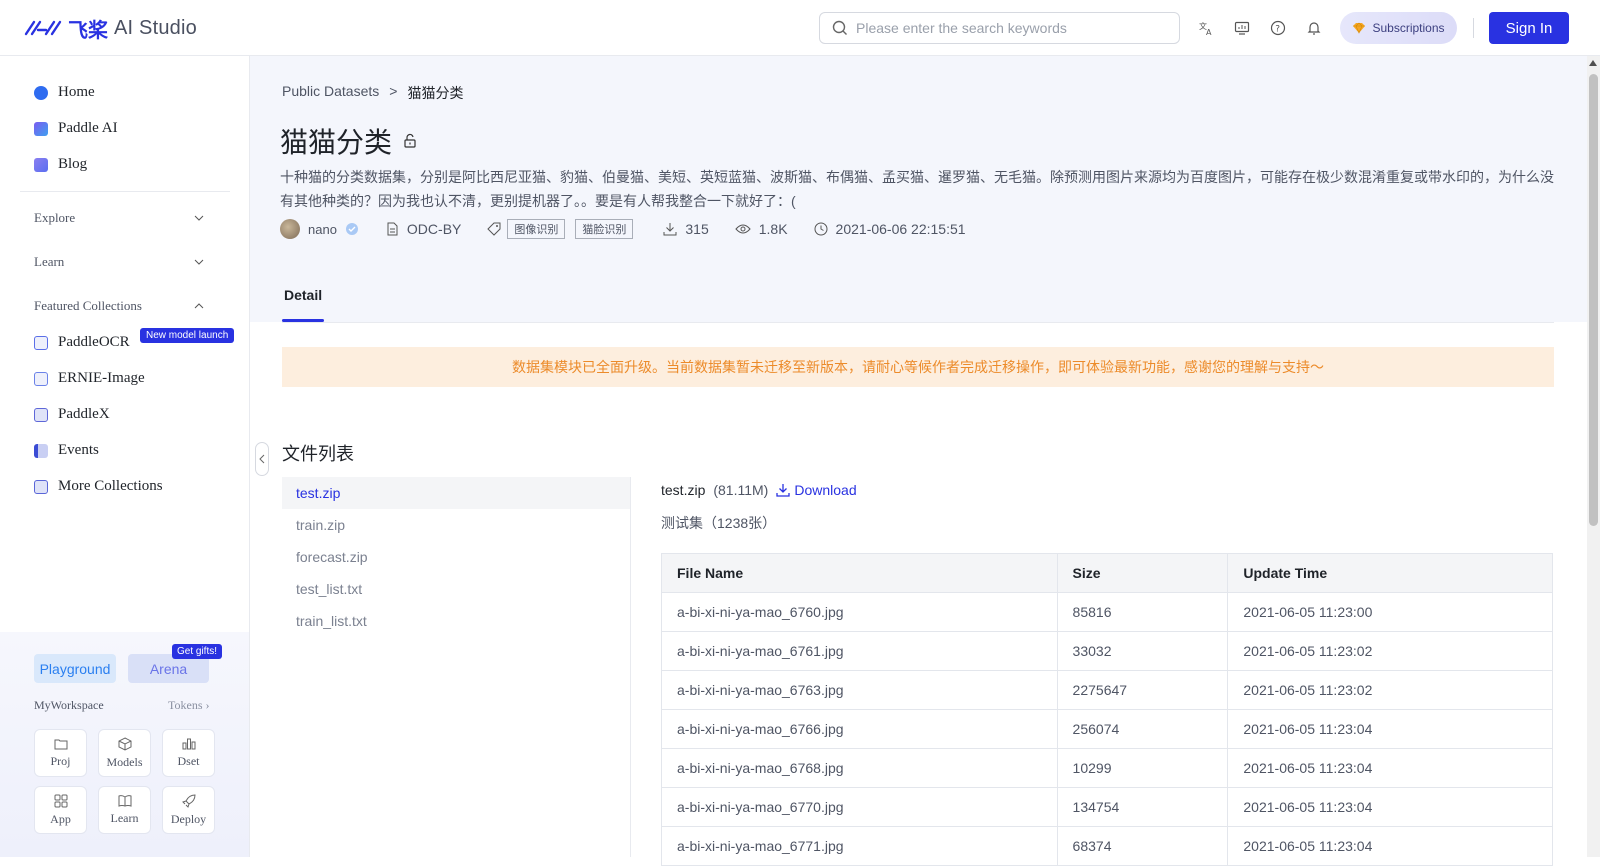 The width and height of the screenshot is (1600, 866). I want to click on download-button: Download, so click(816, 490).